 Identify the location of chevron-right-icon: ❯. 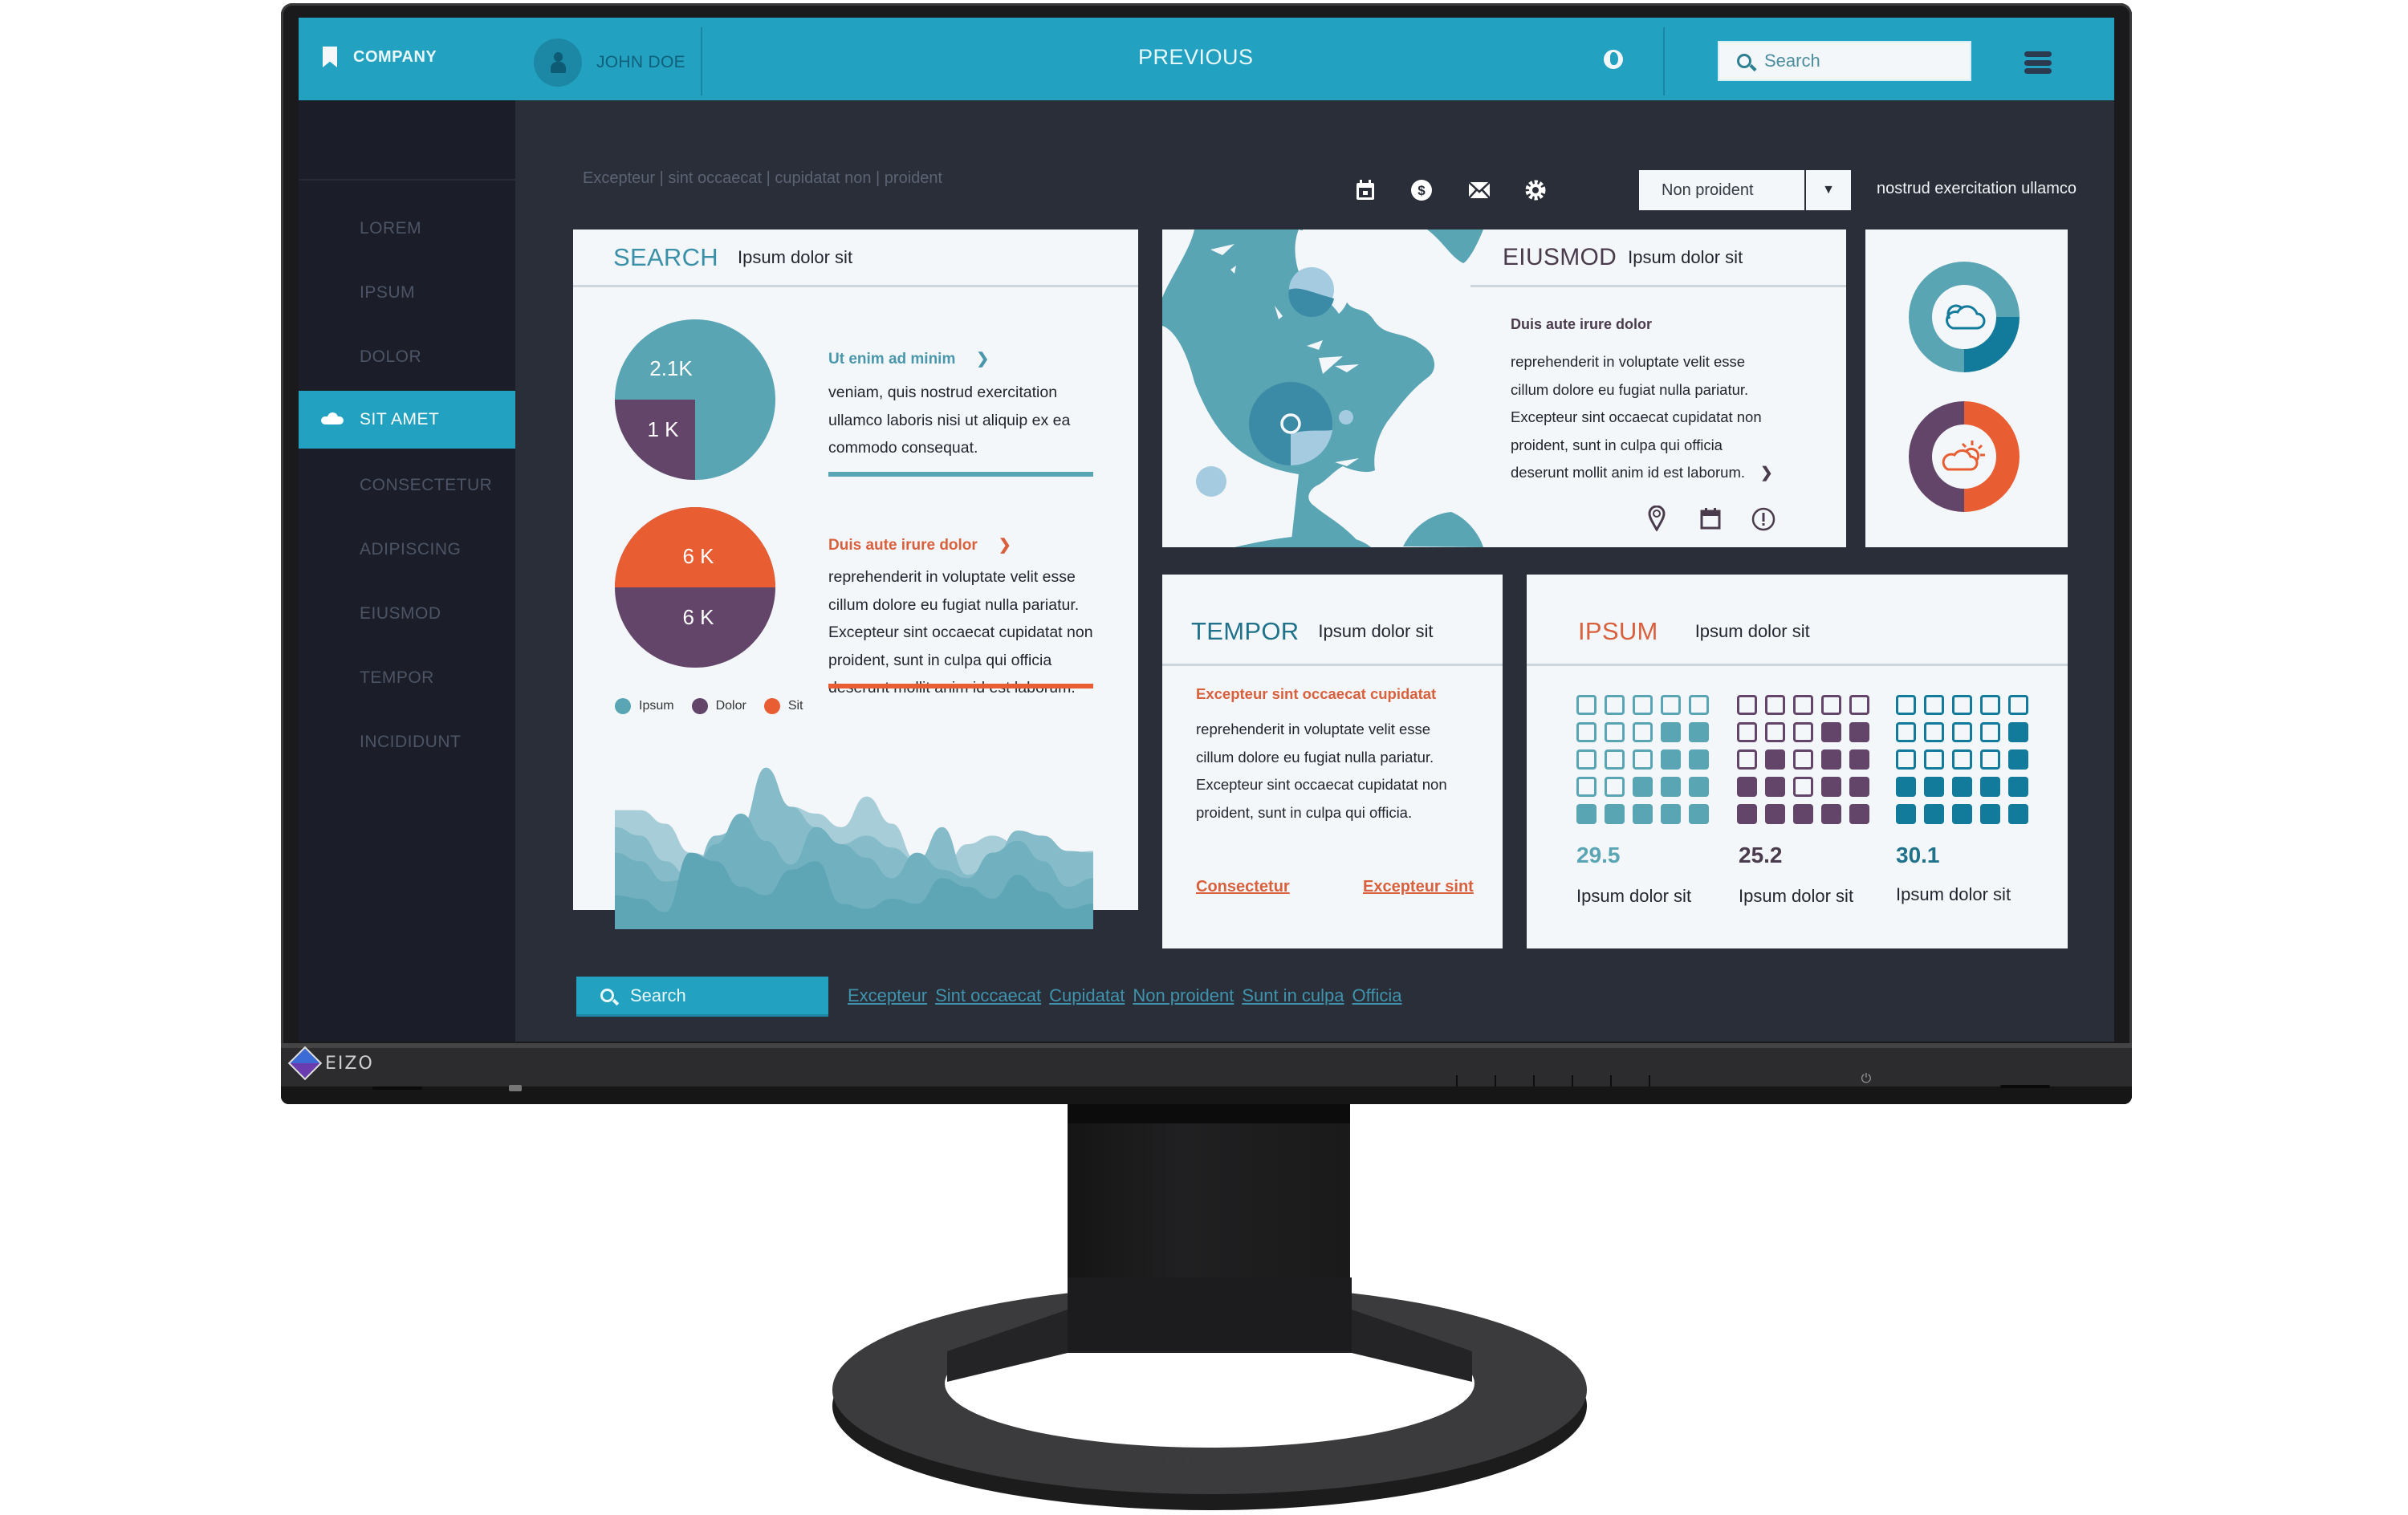
(1766, 473).